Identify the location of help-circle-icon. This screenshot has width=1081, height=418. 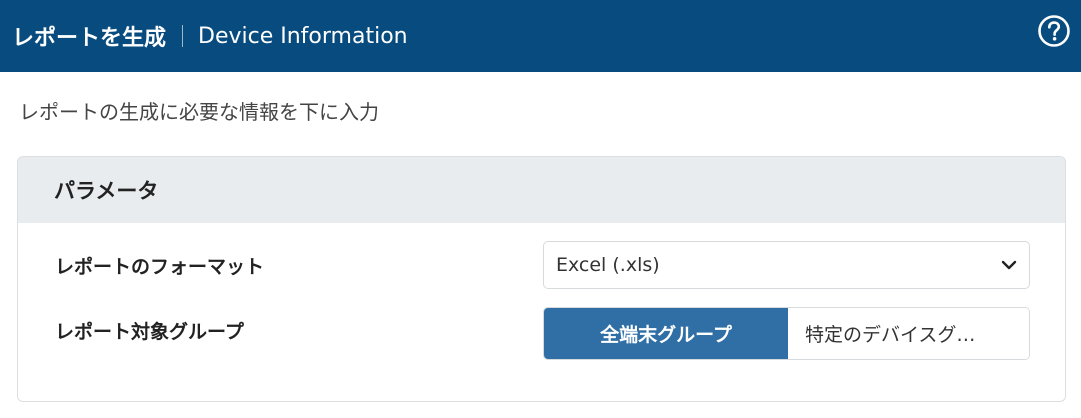
(1054, 31).